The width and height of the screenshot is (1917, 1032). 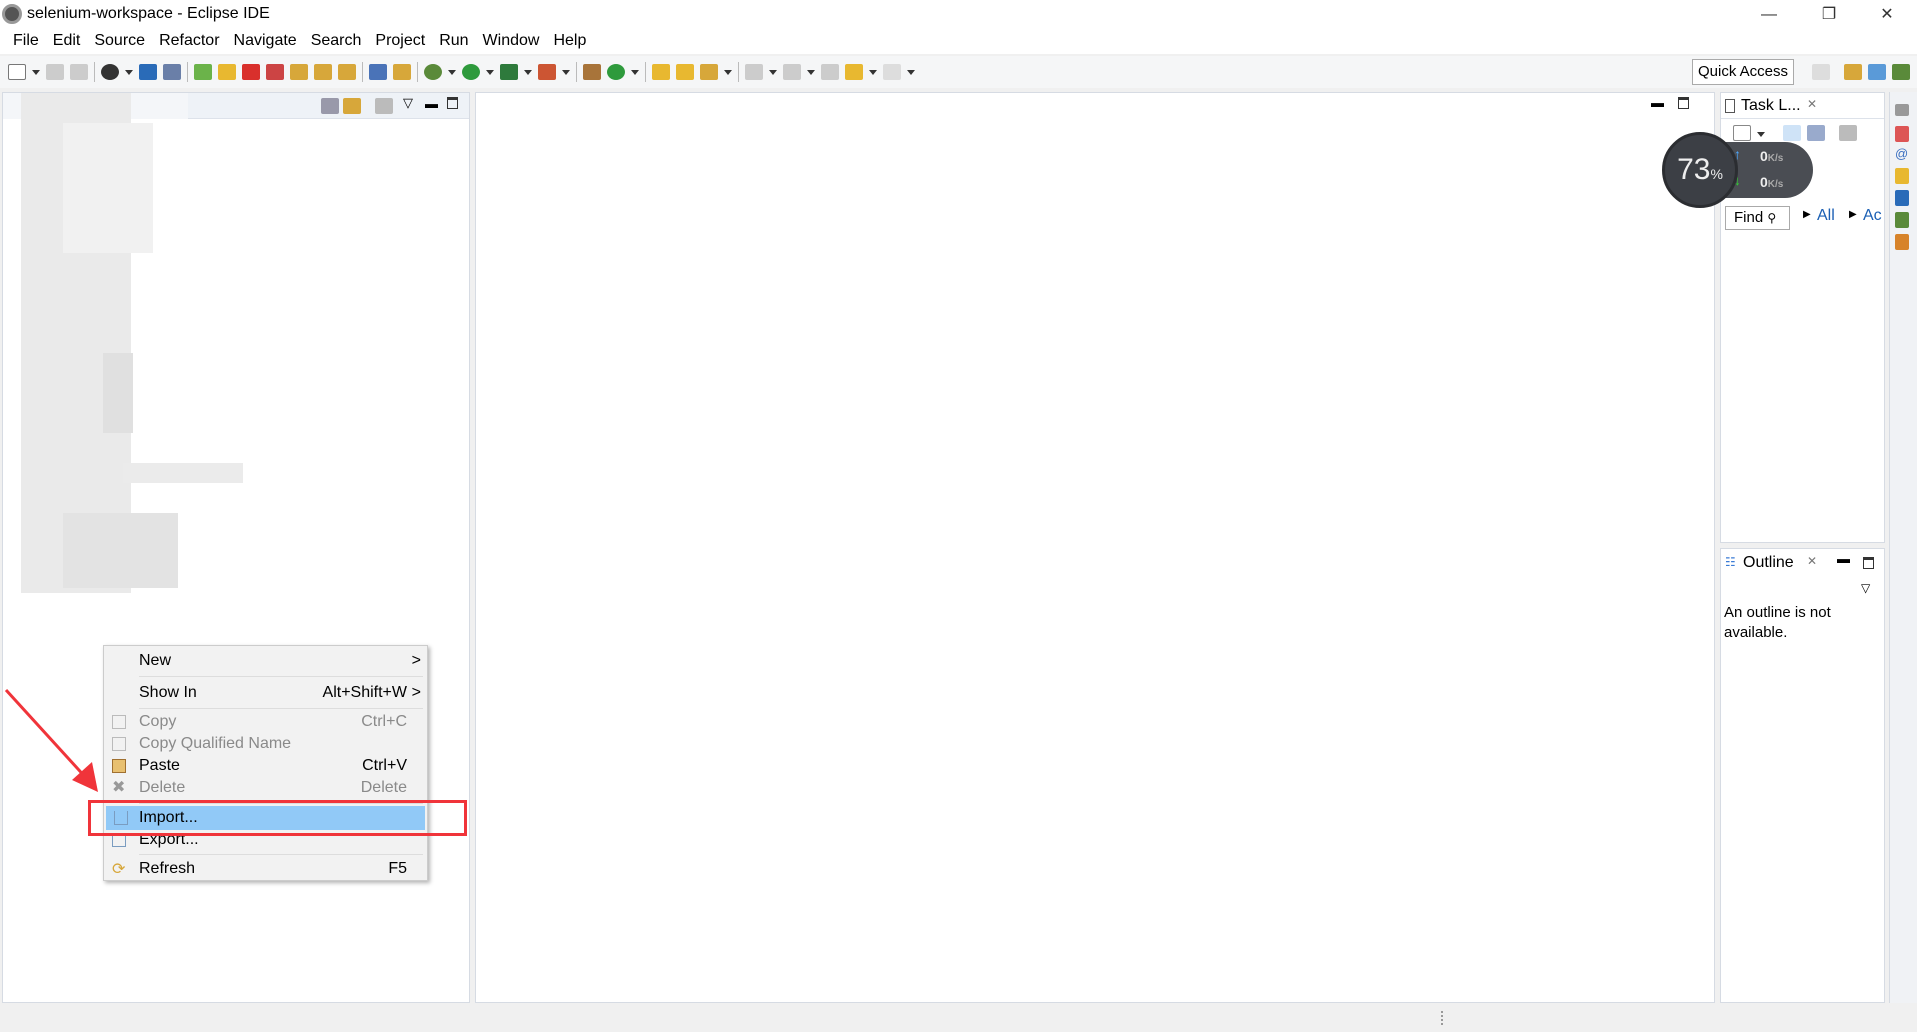 What do you see at coordinates (227, 72) in the screenshot?
I see `suspend-icon` at bounding box center [227, 72].